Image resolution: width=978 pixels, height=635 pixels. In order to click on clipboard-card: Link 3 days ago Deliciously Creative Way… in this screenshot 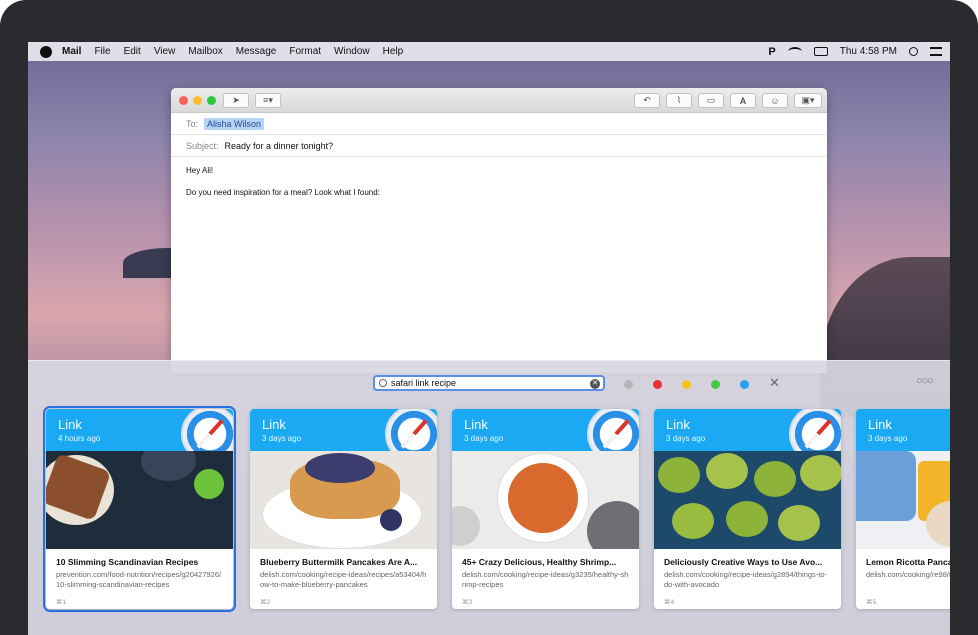, I will do `click(747, 509)`.